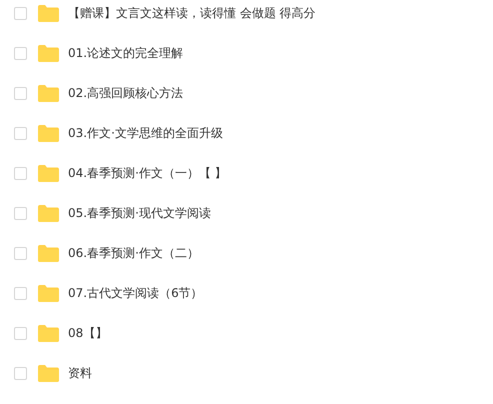 This screenshot has width=493, height=404. Describe the element at coordinates (88, 333) in the screenshot. I see `folder-name: 08【】` at that location.